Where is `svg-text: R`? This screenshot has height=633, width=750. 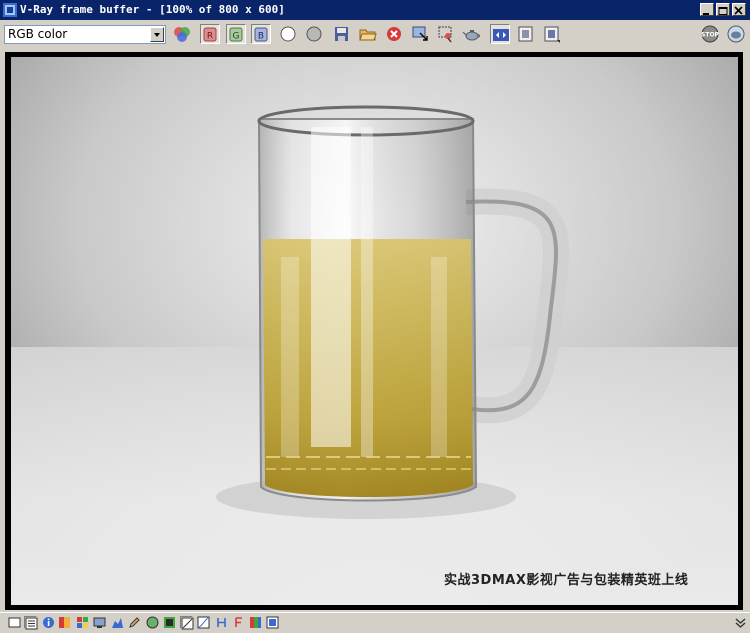 svg-text: R is located at coordinates (210, 37).